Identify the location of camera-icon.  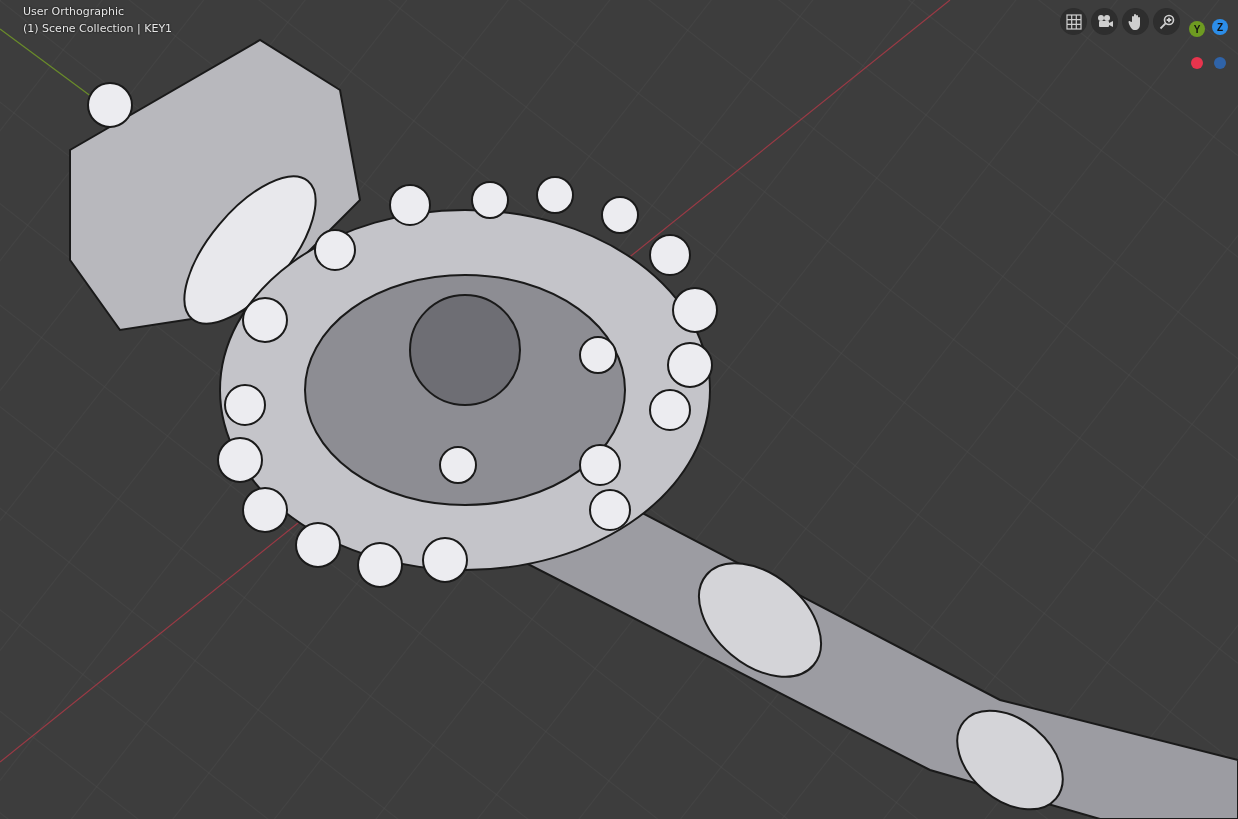
(1104, 21).